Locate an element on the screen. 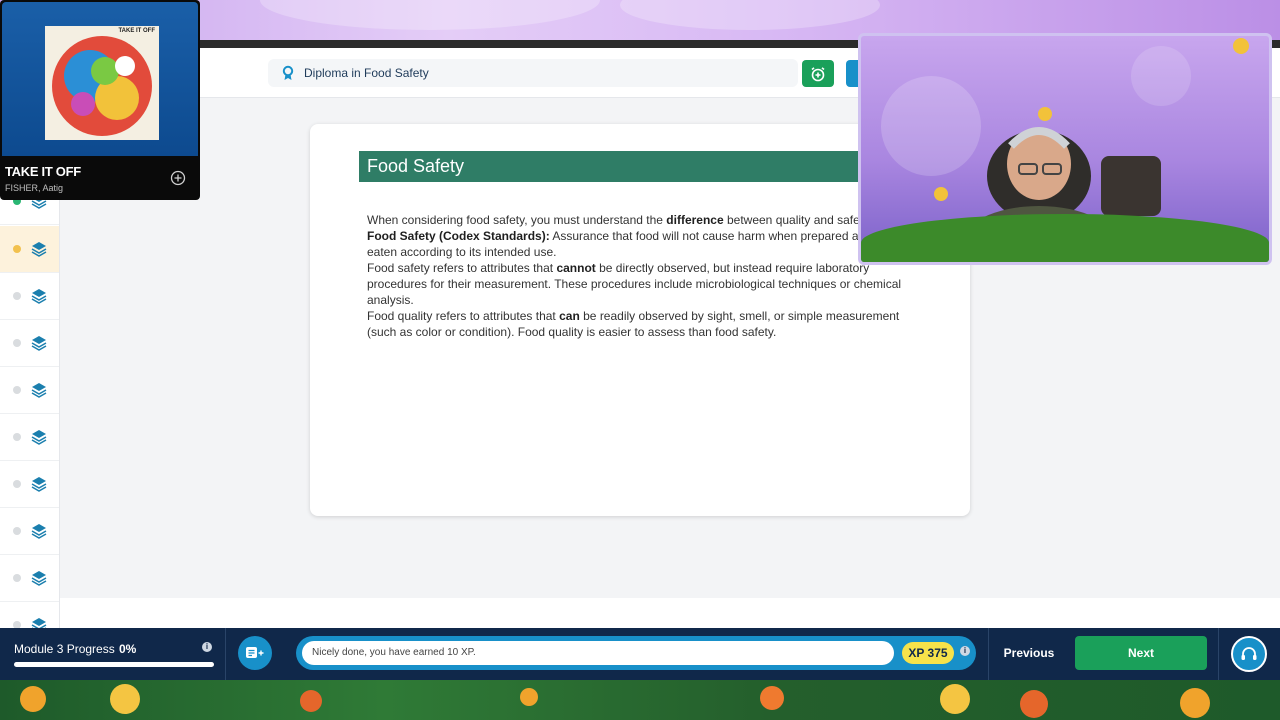  module-progress: Module 3 Progress 0% i is located at coordinates (113, 654).